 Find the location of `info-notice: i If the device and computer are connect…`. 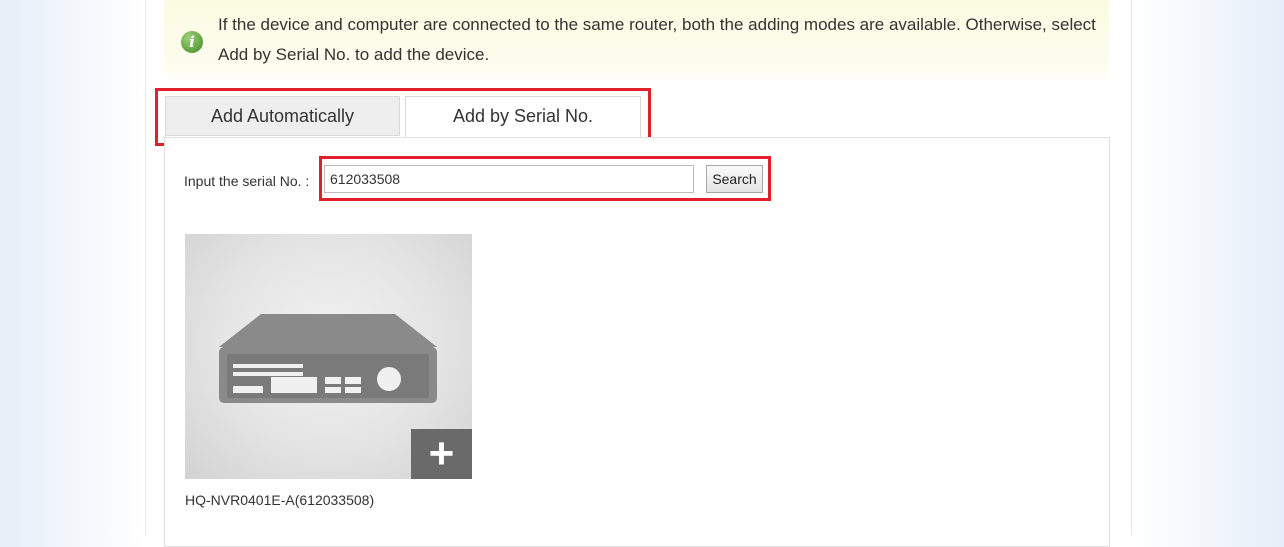

info-notice: i If the device and computer are connect… is located at coordinates (636, 41).